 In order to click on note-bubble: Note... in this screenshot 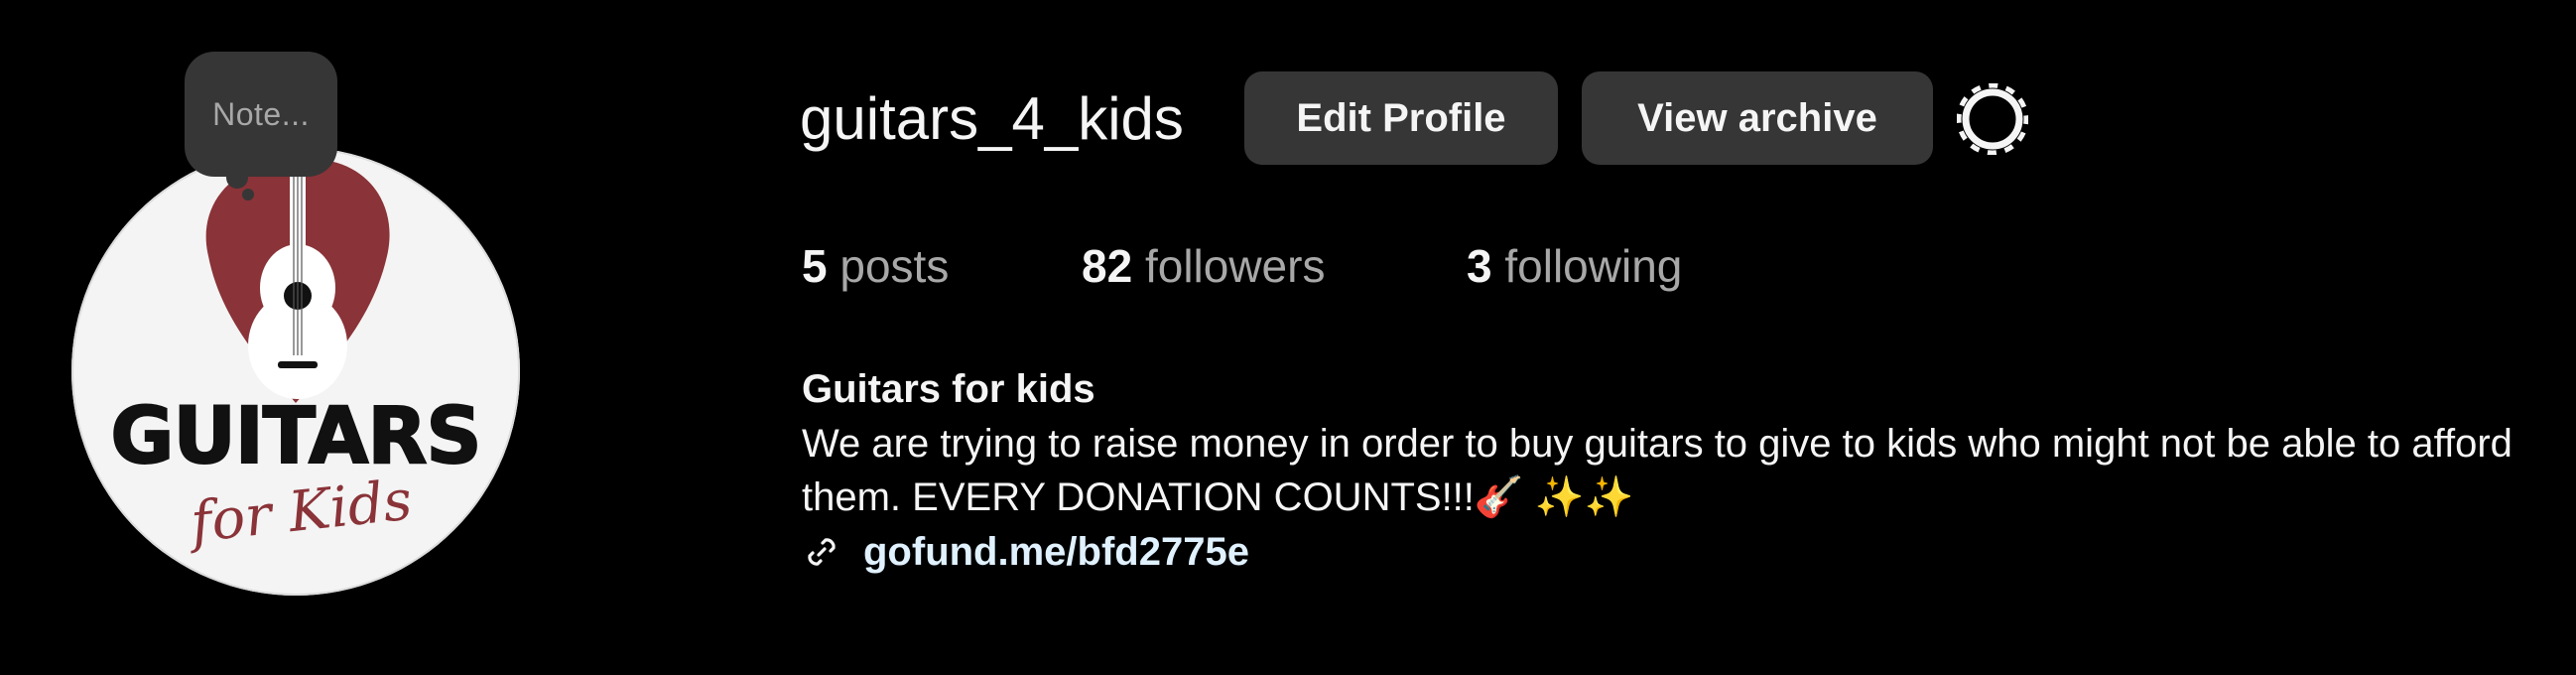, I will do `click(261, 114)`.